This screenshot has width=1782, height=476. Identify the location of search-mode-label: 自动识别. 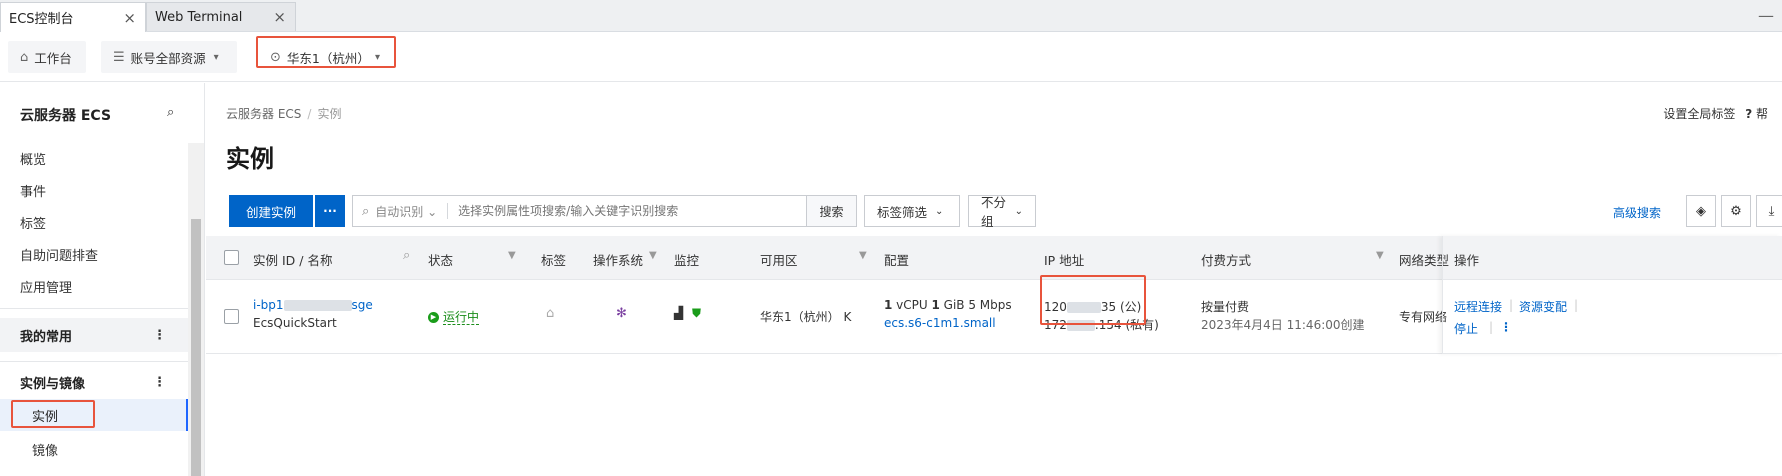
(399, 211).